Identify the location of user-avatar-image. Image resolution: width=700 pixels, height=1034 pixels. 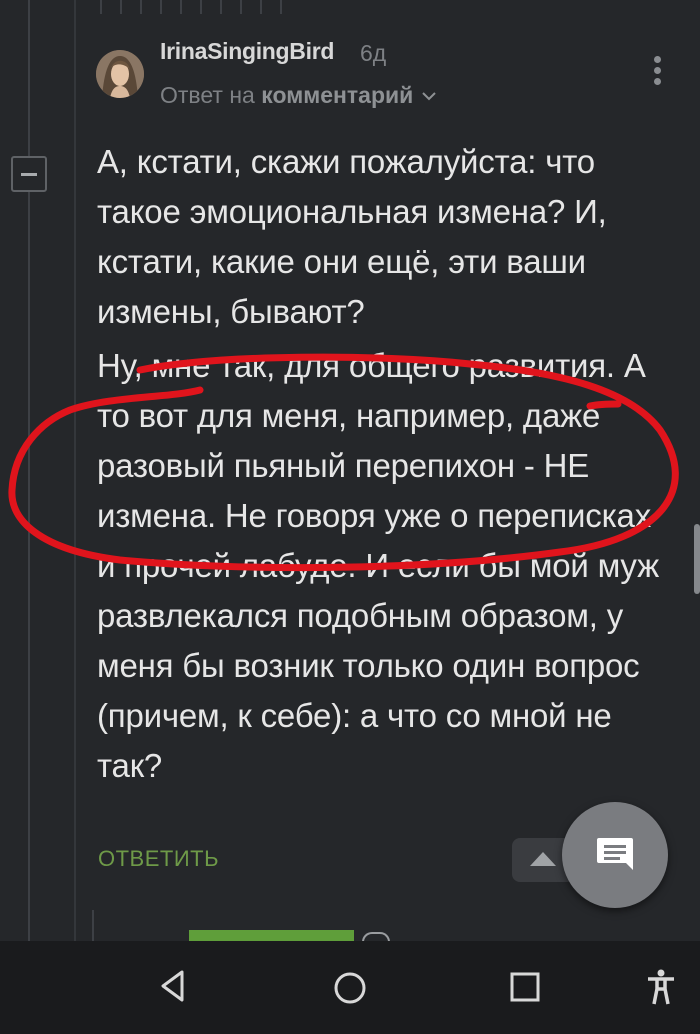
(120, 74).